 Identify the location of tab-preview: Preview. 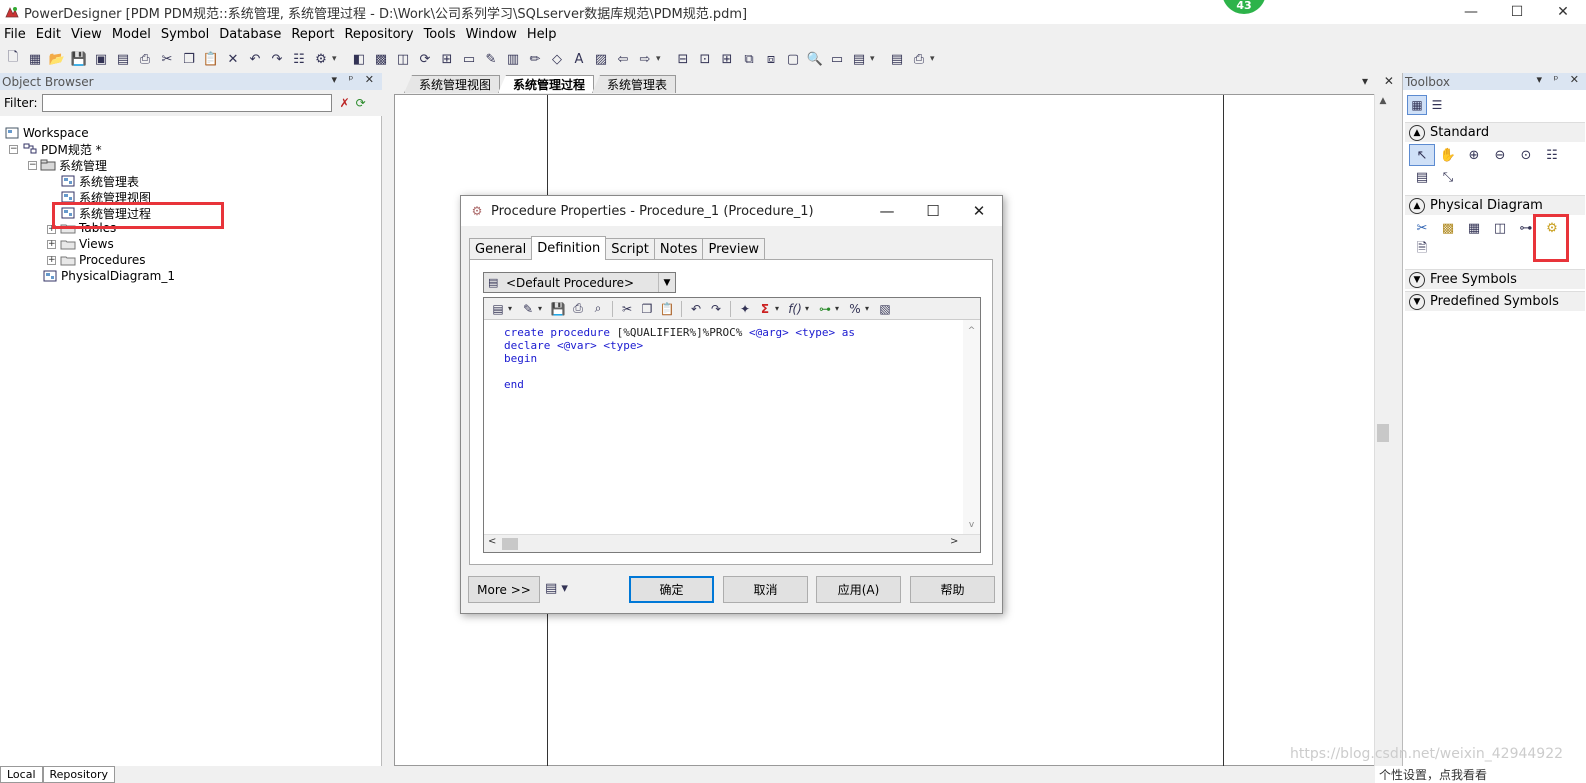
(734, 249).